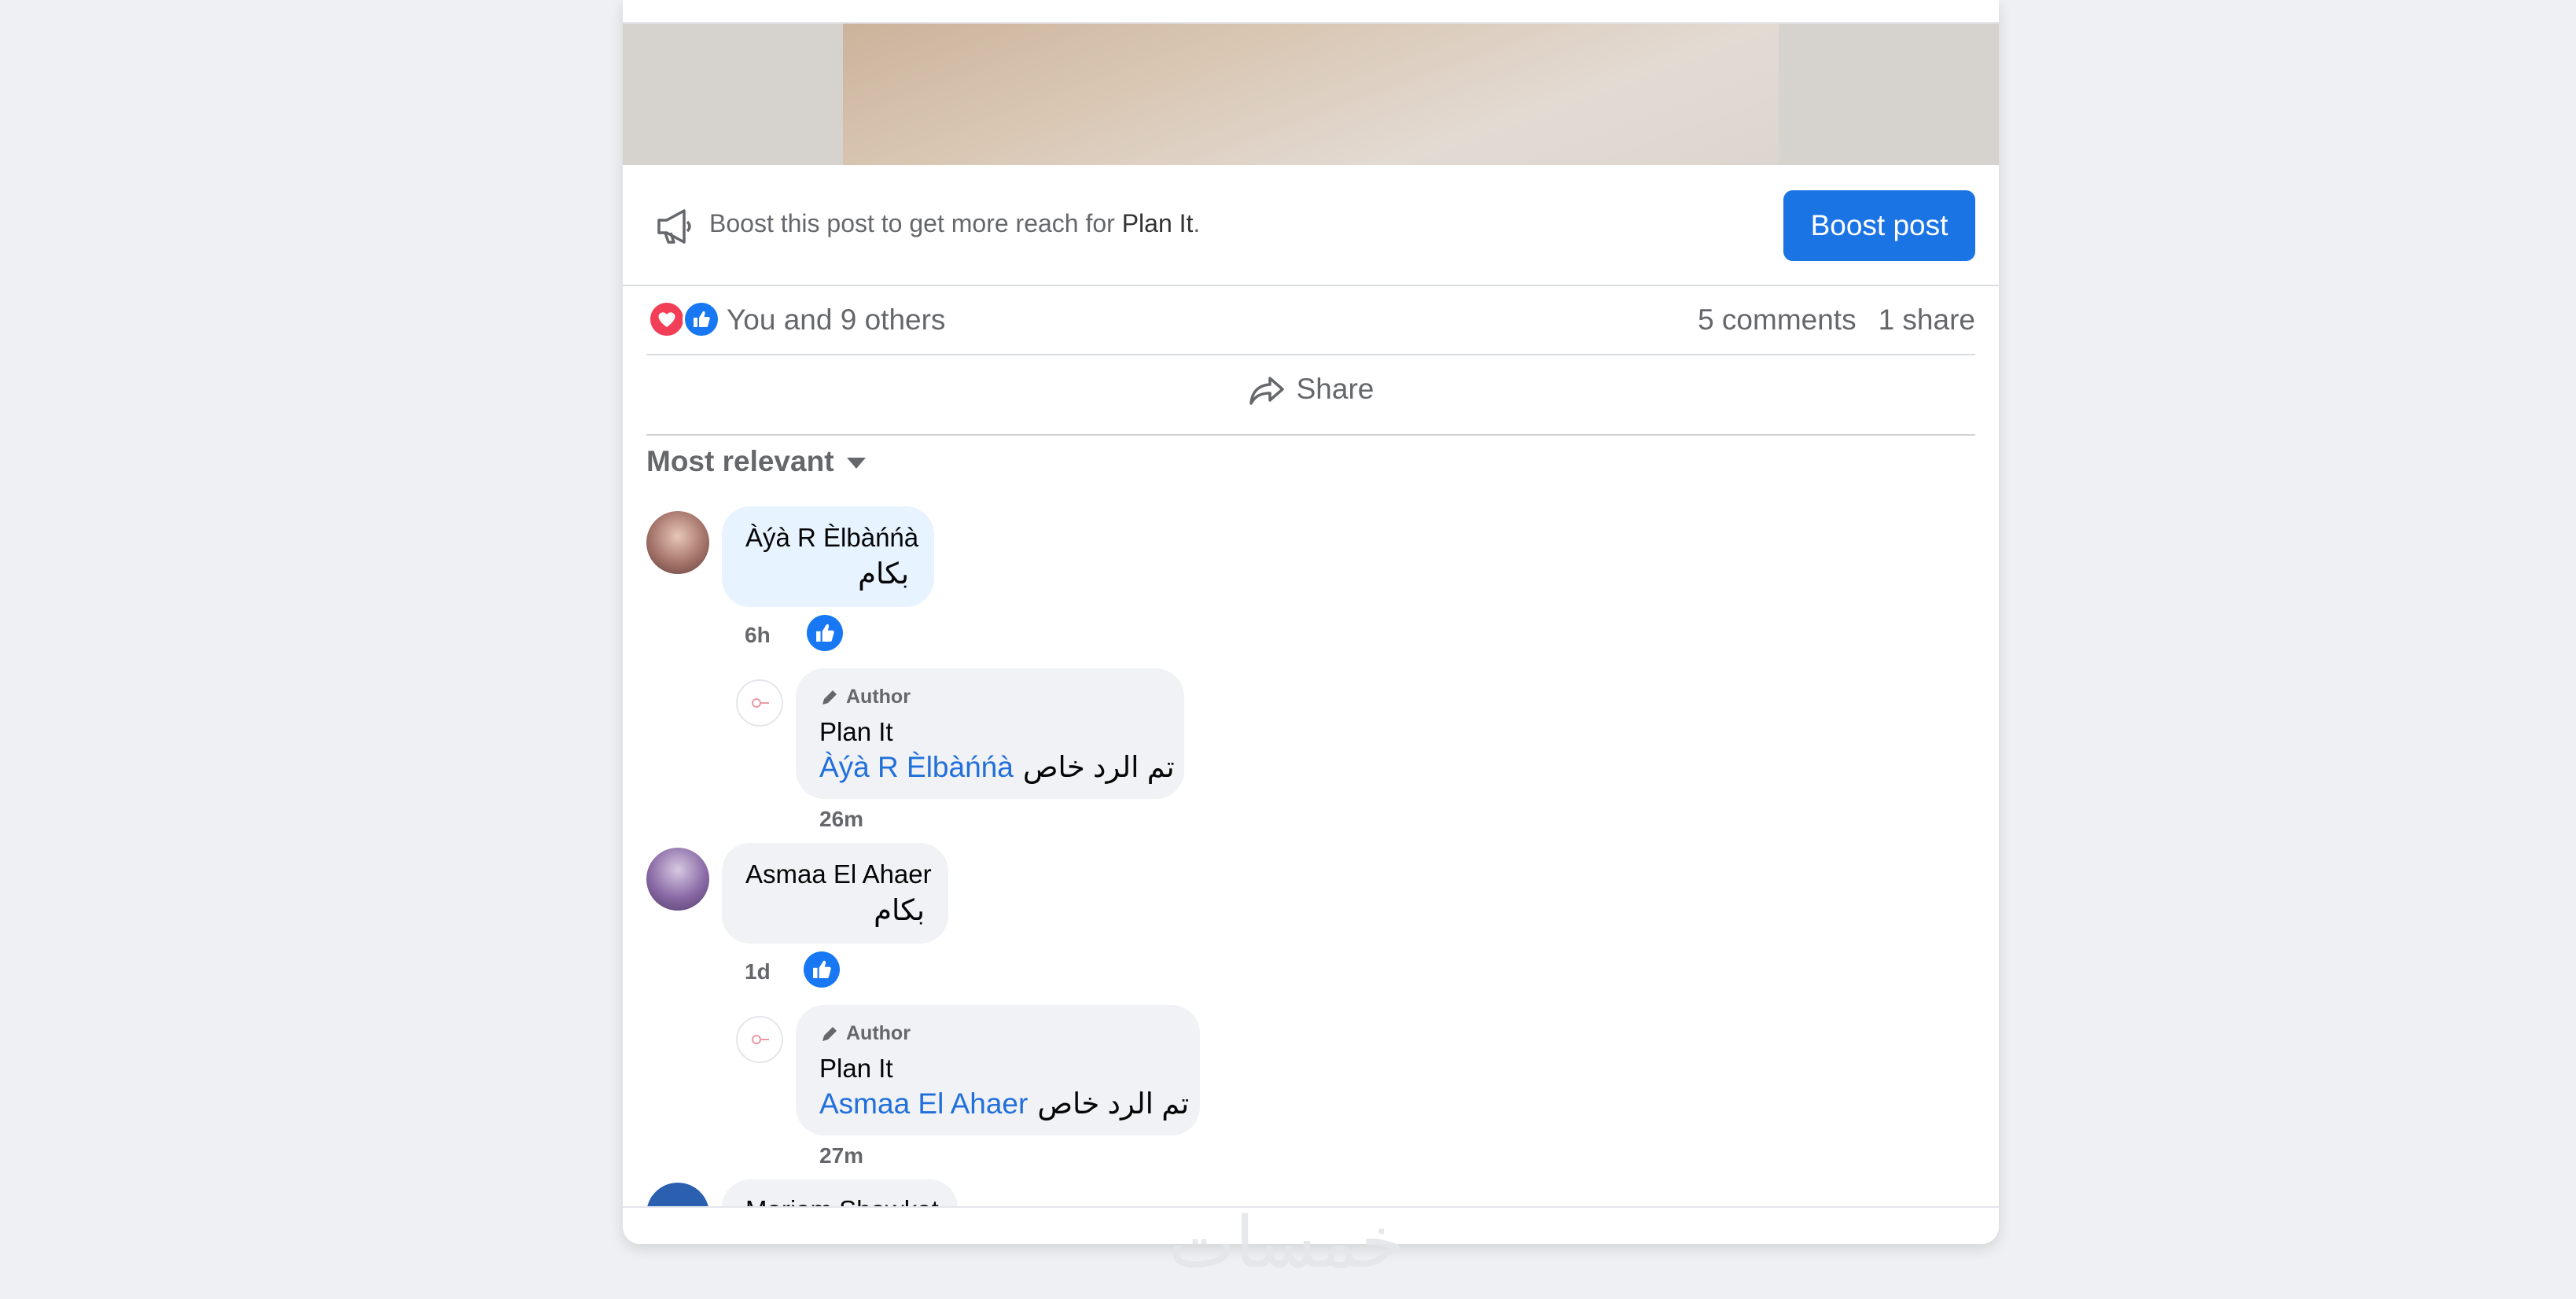 The width and height of the screenshot is (2576, 1299). Describe the element at coordinates (1310, 320) in the screenshot. I see `reactions-bar: You and 9 others 5 comments 1 share` at that location.